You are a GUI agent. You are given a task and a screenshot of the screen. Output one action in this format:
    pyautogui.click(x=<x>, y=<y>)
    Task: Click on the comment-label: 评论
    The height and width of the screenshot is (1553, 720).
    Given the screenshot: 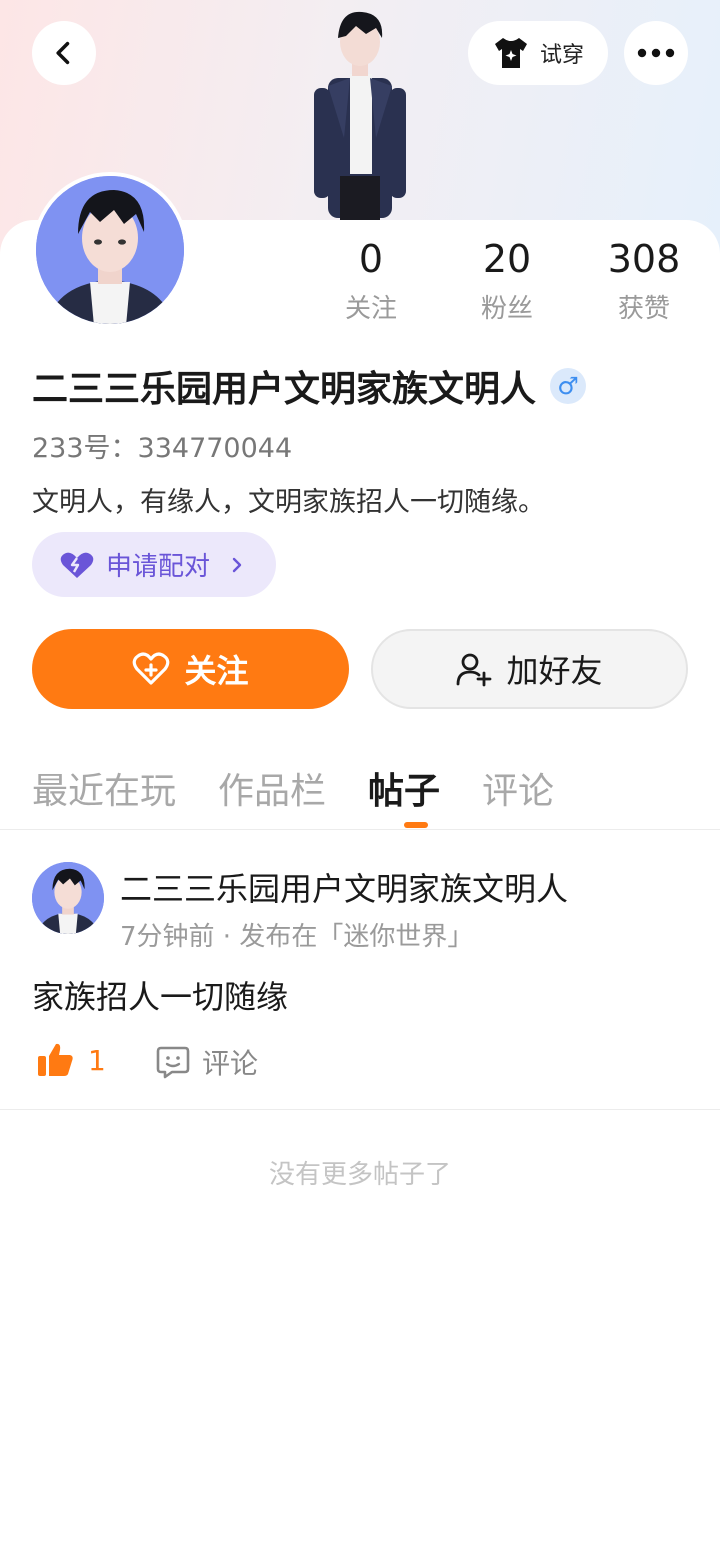 What is the action you would take?
    pyautogui.click(x=230, y=1063)
    